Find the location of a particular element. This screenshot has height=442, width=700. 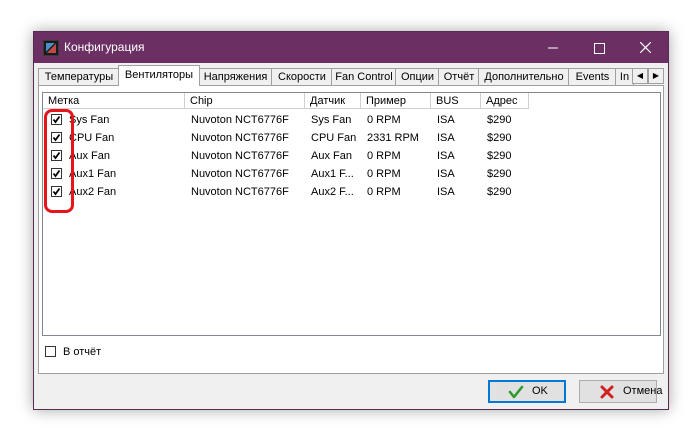

maximize-icon is located at coordinates (599, 48).